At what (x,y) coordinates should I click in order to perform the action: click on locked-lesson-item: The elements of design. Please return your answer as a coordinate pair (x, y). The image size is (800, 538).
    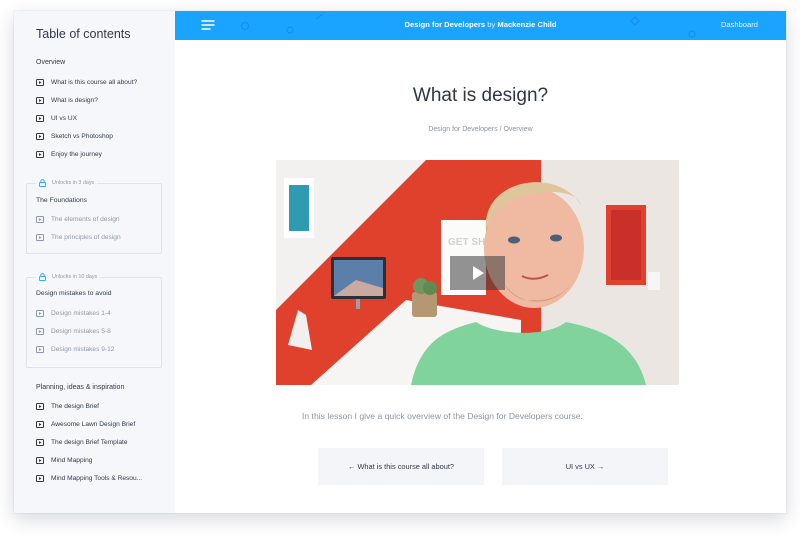
    Looking at the image, I should click on (78, 219).